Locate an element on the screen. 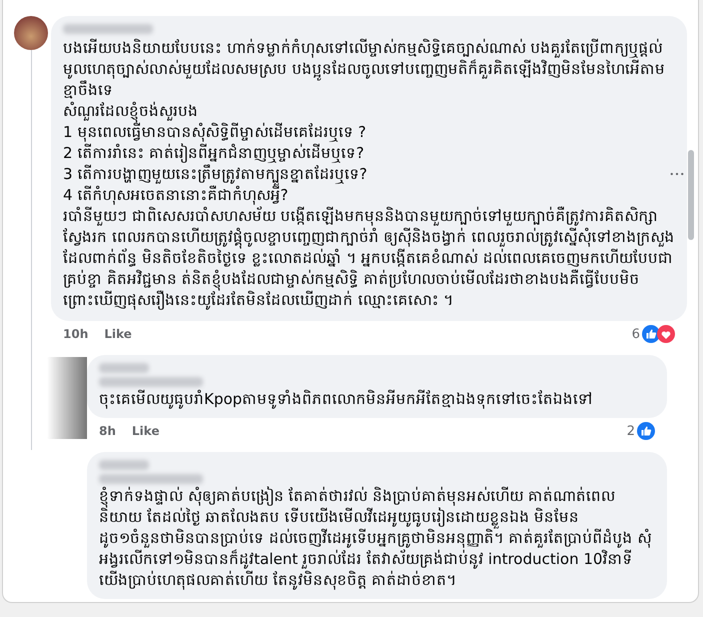  comment-text: 2 តើការរាំនេះ គាត់រៀនពីអ្នកជំនាញឬម្ចាស់ដើមឬទេ? is located at coordinates (214, 153).